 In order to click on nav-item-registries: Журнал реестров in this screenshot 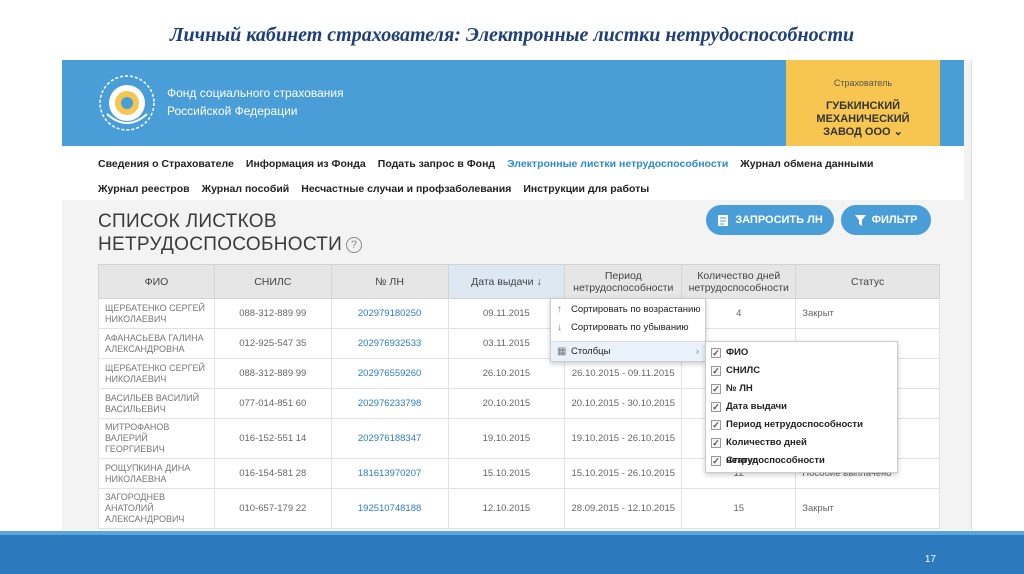, I will do `click(144, 189)`.